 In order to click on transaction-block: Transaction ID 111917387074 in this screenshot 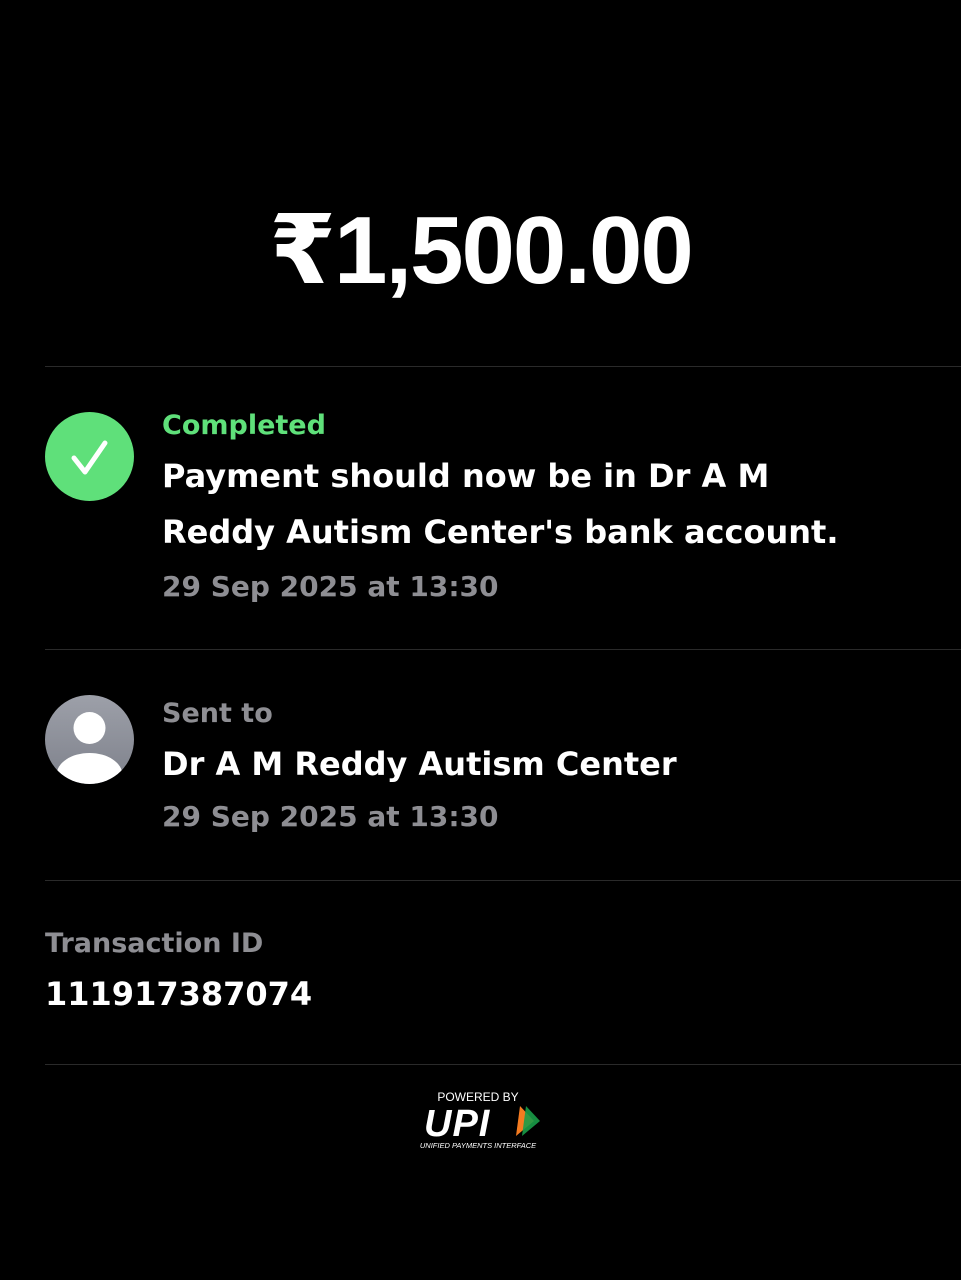, I will do `click(483, 975)`.